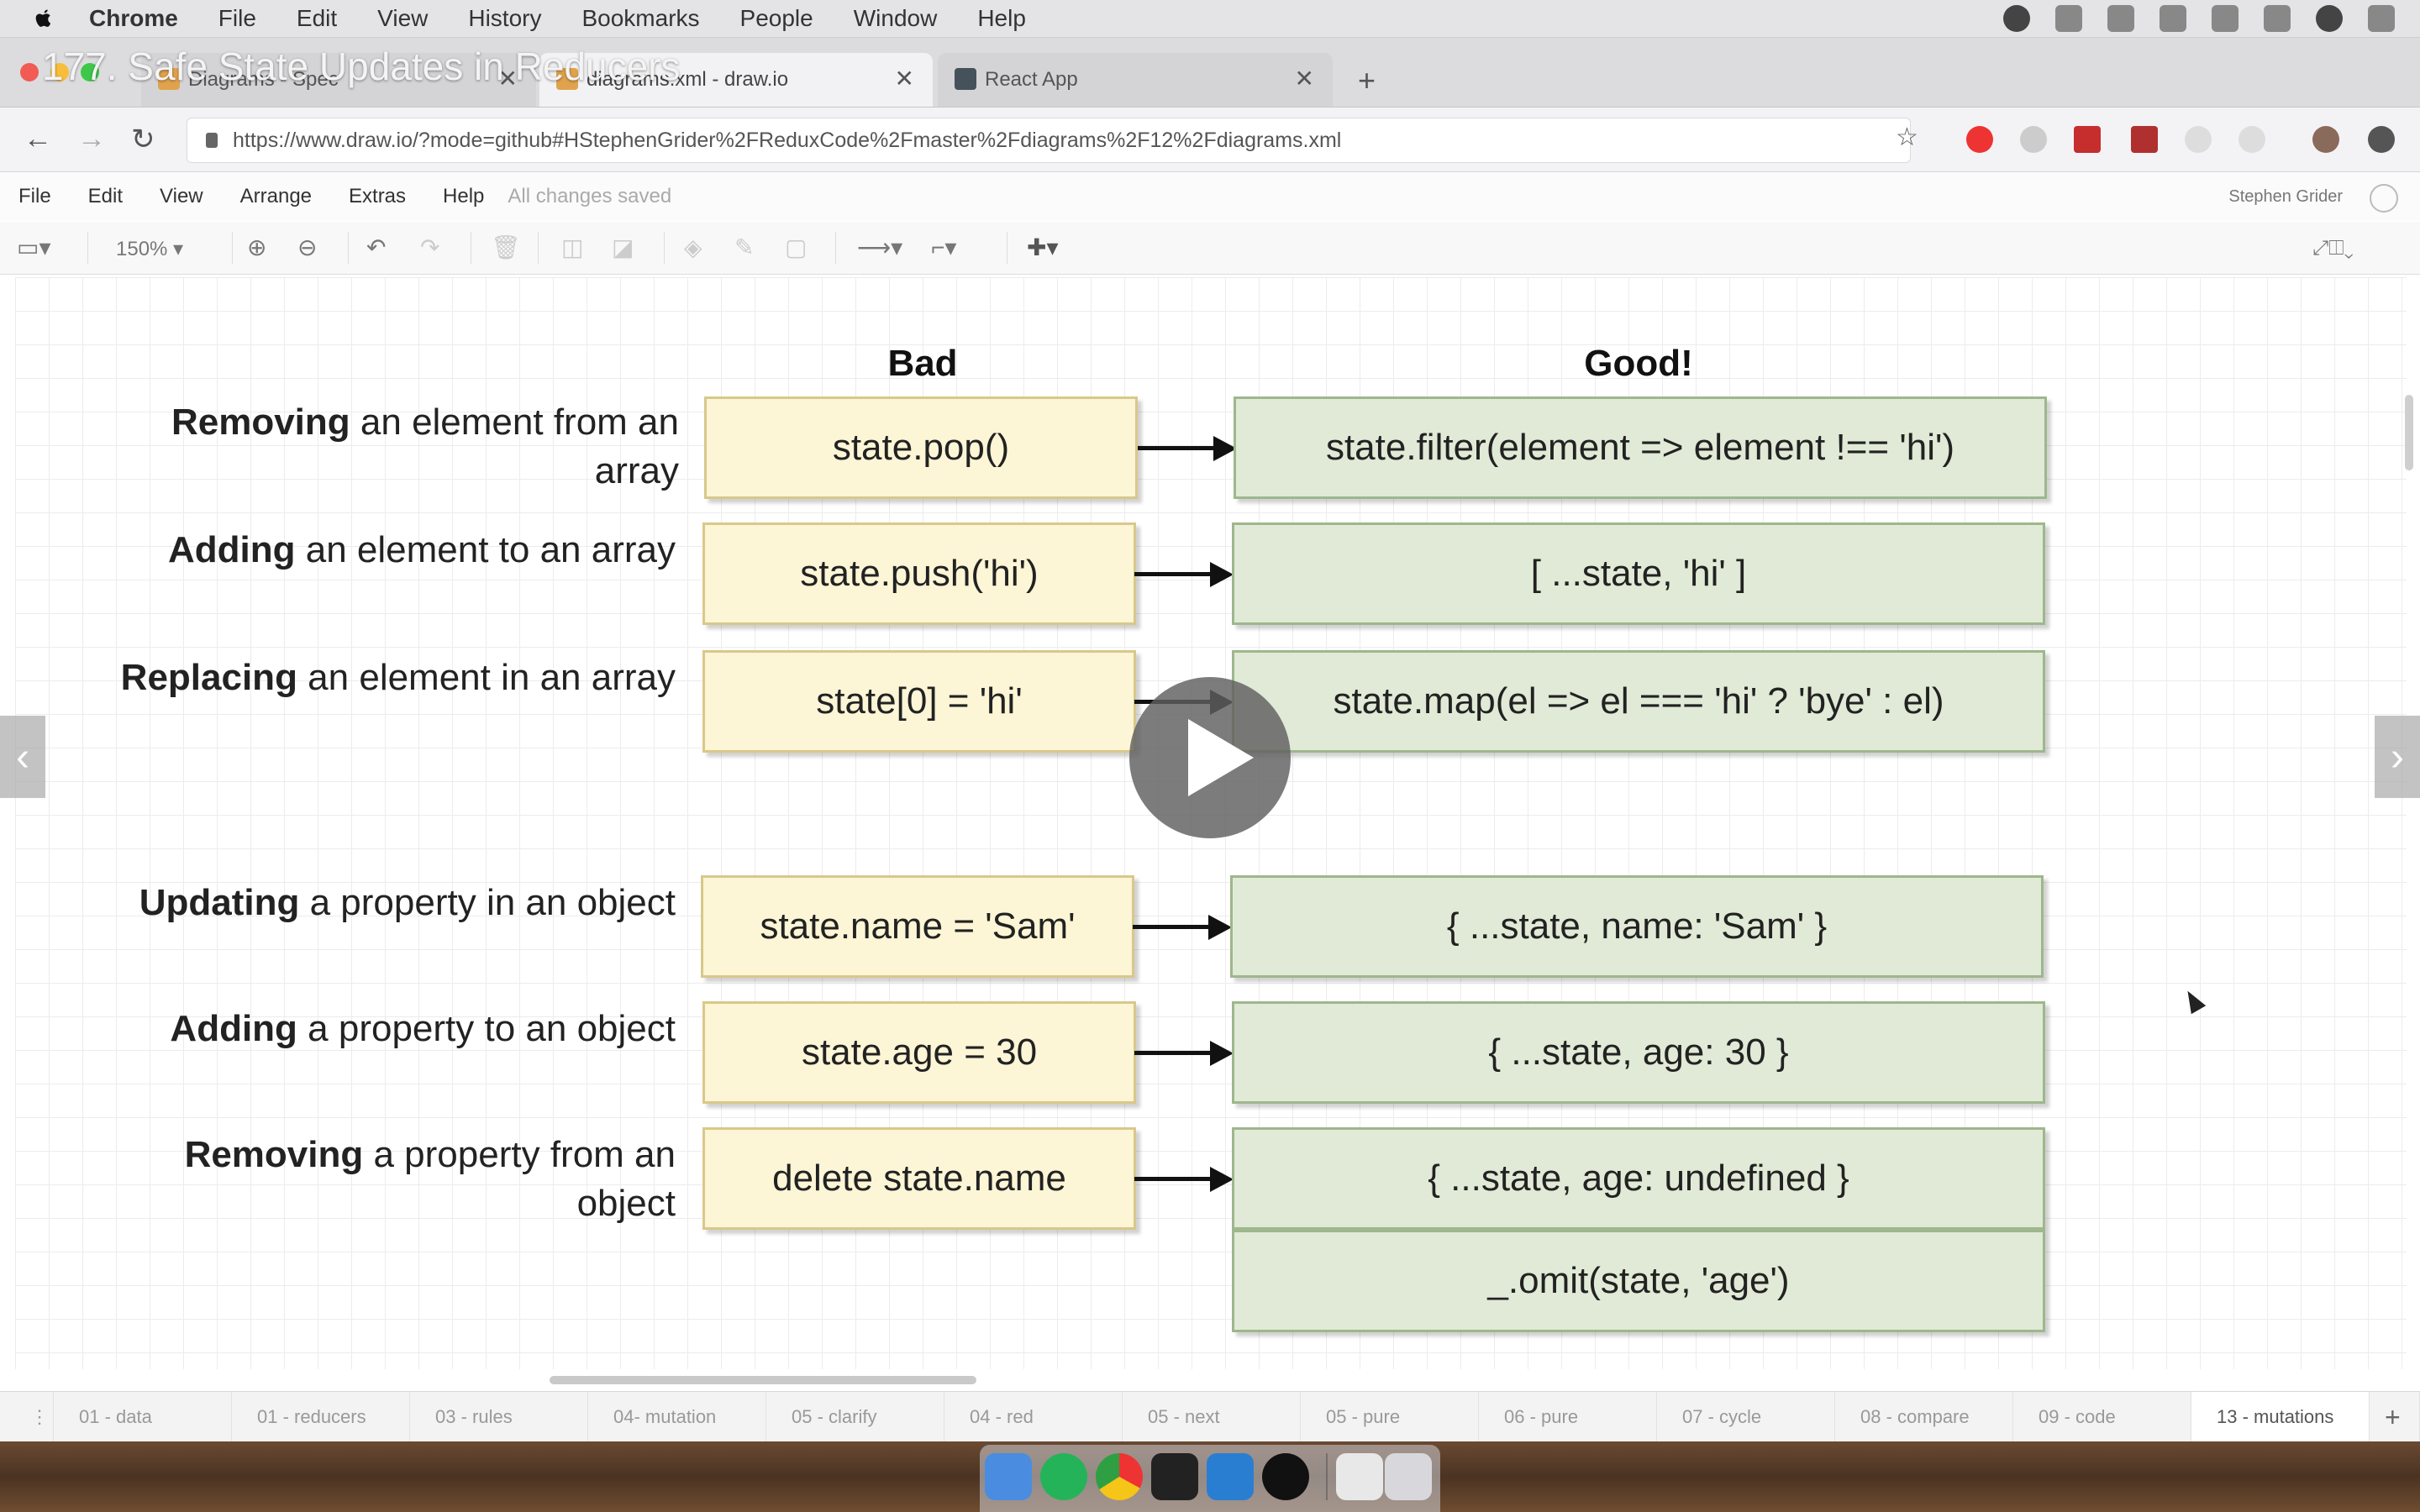 Image resolution: width=2420 pixels, height=1512 pixels. I want to click on new-tab-plus-icon: +, so click(1367, 80).